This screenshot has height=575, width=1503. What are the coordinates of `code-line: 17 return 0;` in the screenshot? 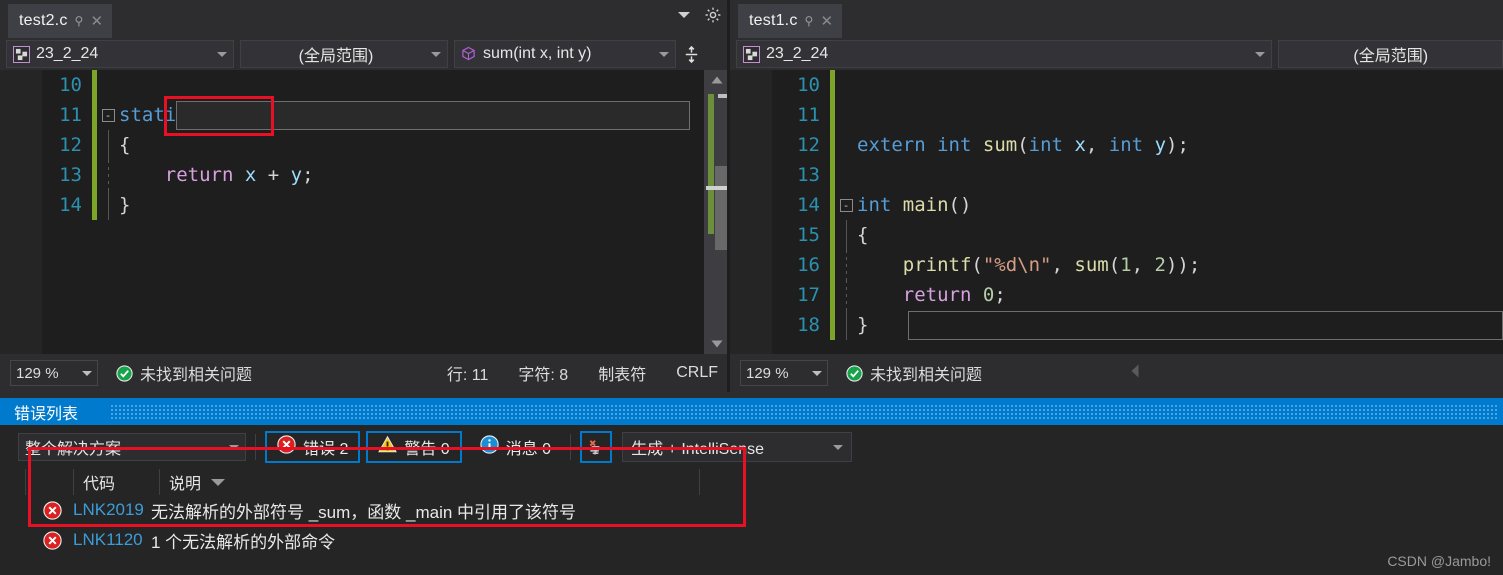 It's located at (1116, 295).